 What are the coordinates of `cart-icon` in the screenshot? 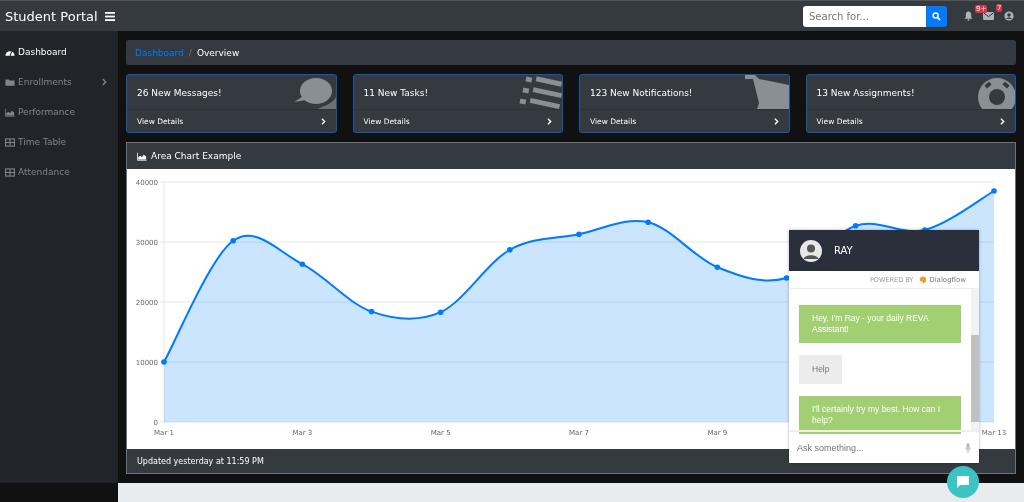 It's located at (766, 92).